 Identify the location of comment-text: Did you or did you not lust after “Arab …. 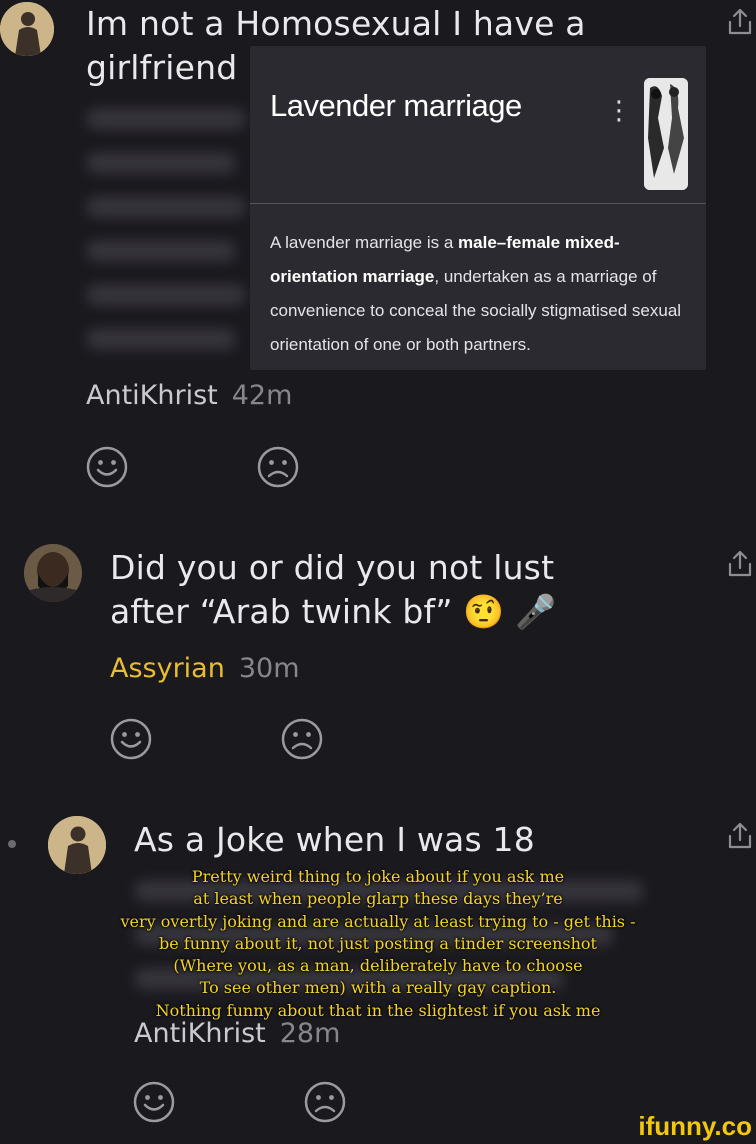
(333, 589).